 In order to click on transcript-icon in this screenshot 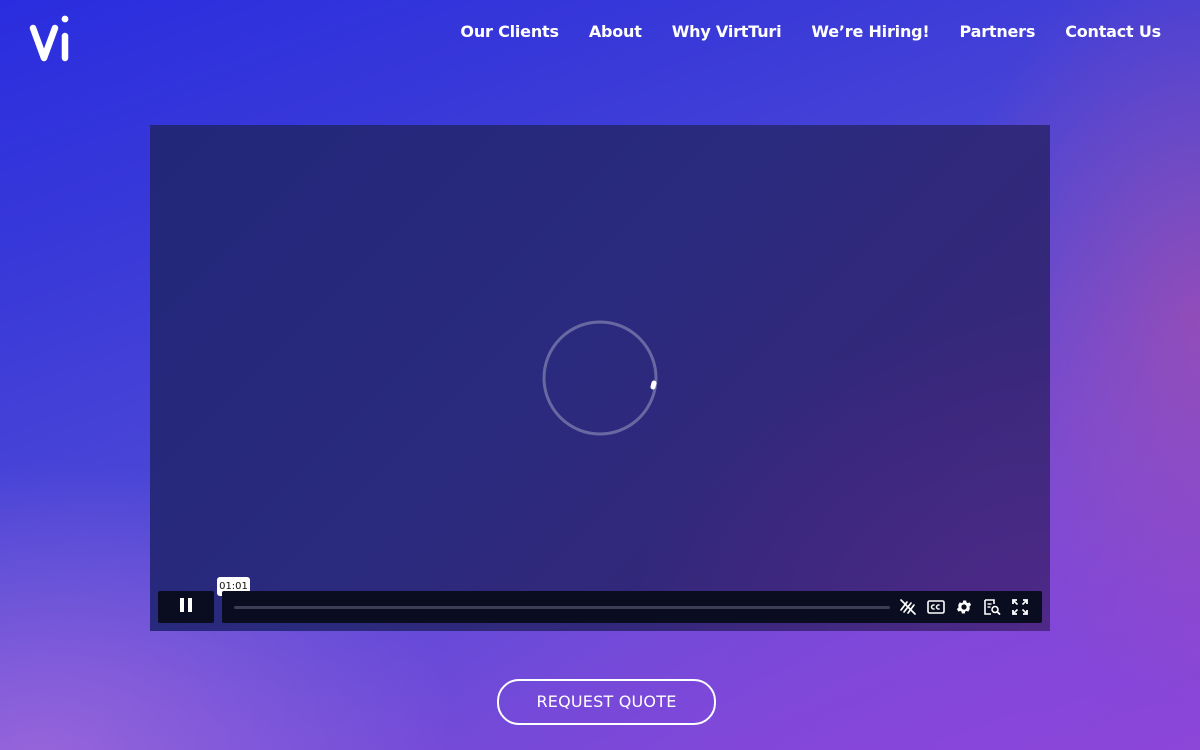, I will do `click(992, 607)`.